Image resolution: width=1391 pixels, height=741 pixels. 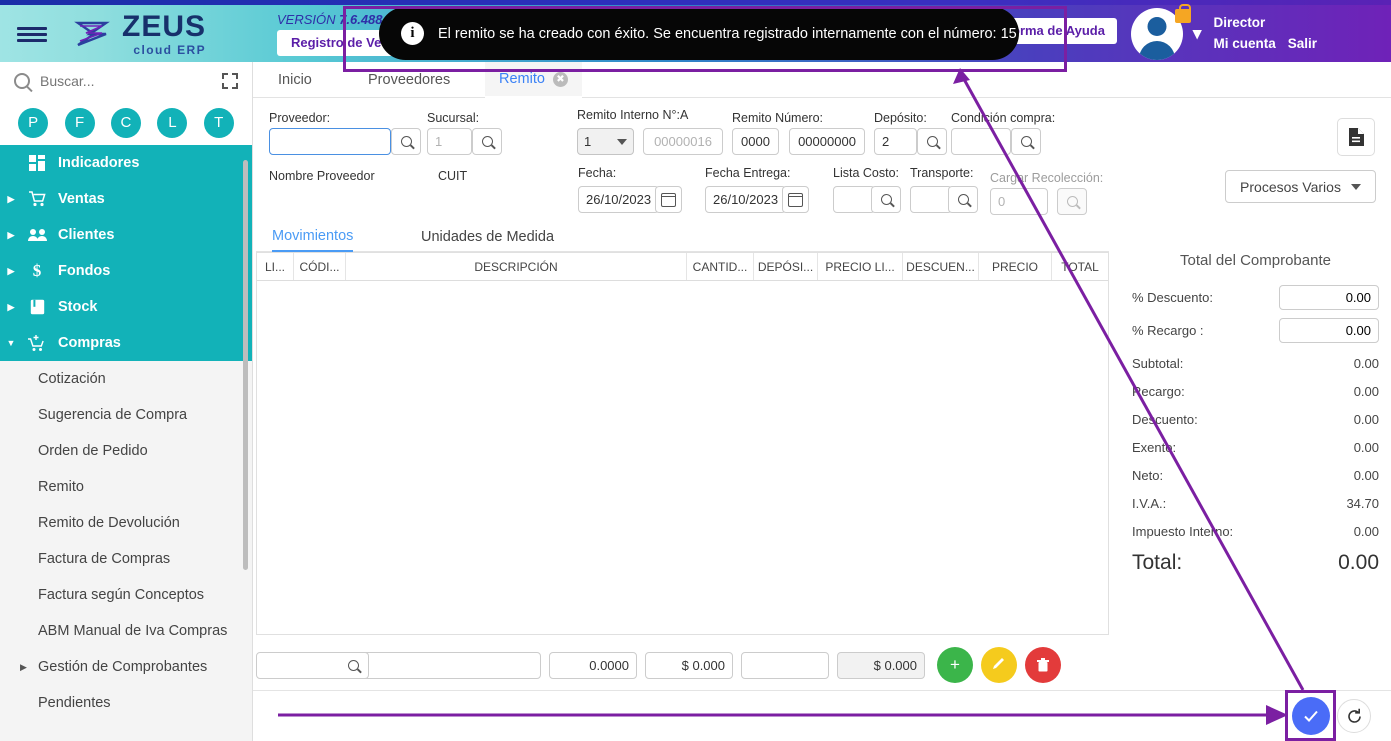 What do you see at coordinates (932, 141) in the screenshot?
I see `deposito-search-button` at bounding box center [932, 141].